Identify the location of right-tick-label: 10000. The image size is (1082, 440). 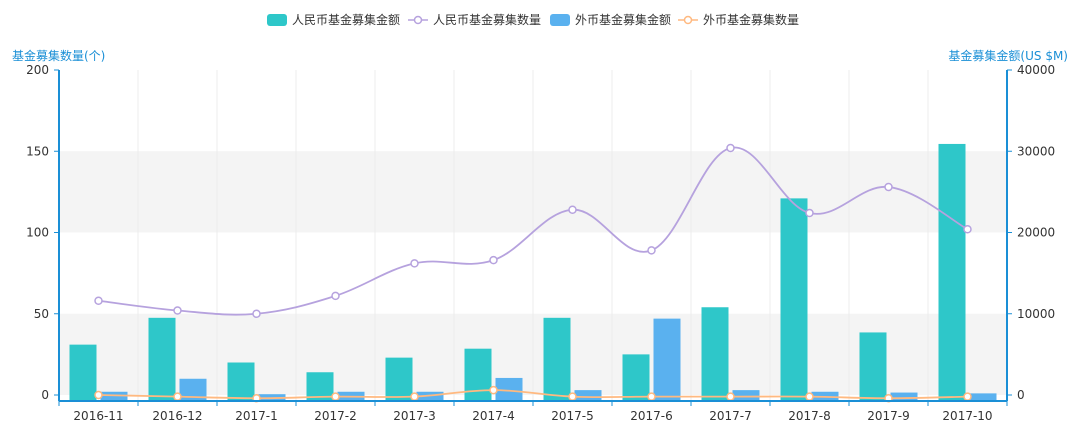
(1036, 314).